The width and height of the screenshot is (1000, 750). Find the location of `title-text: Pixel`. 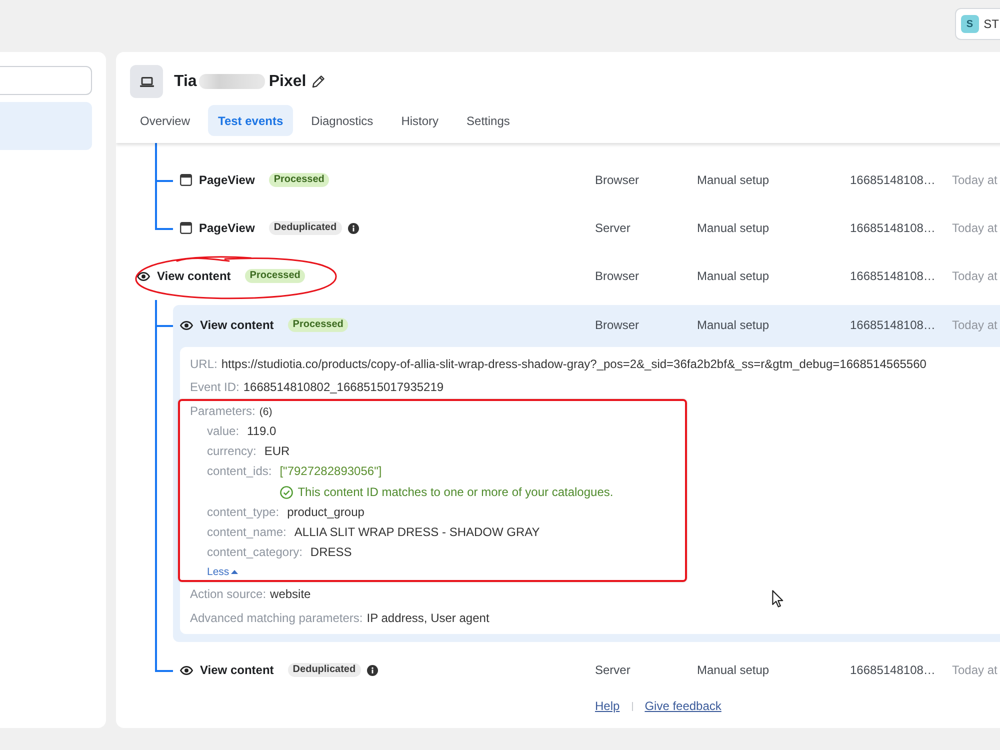

title-text: Pixel is located at coordinates (287, 82).